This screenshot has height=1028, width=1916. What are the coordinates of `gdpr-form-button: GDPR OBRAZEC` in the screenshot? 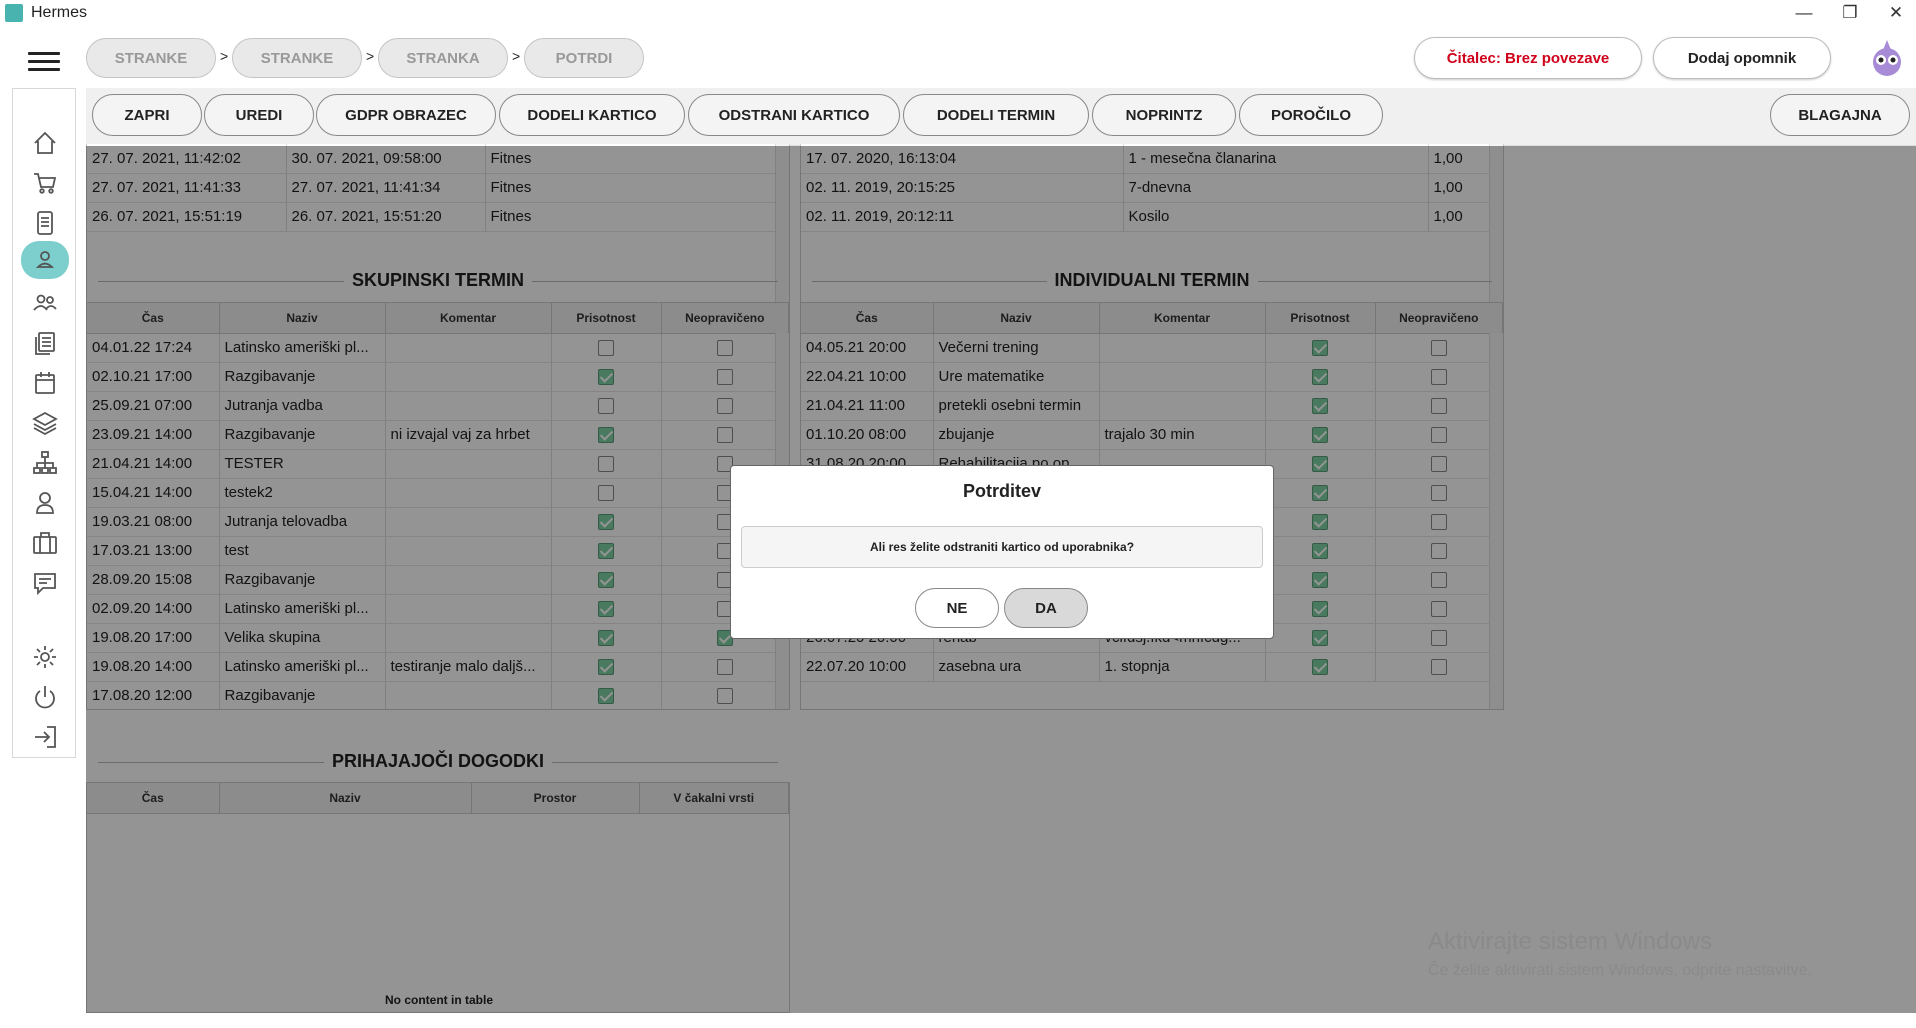 It's located at (406, 115).